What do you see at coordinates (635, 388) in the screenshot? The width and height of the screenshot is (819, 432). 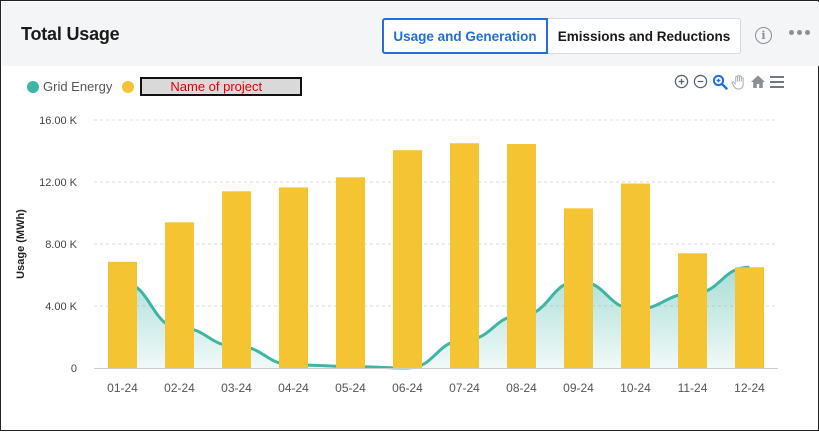 I see `x-tick-label: 10-24` at bounding box center [635, 388].